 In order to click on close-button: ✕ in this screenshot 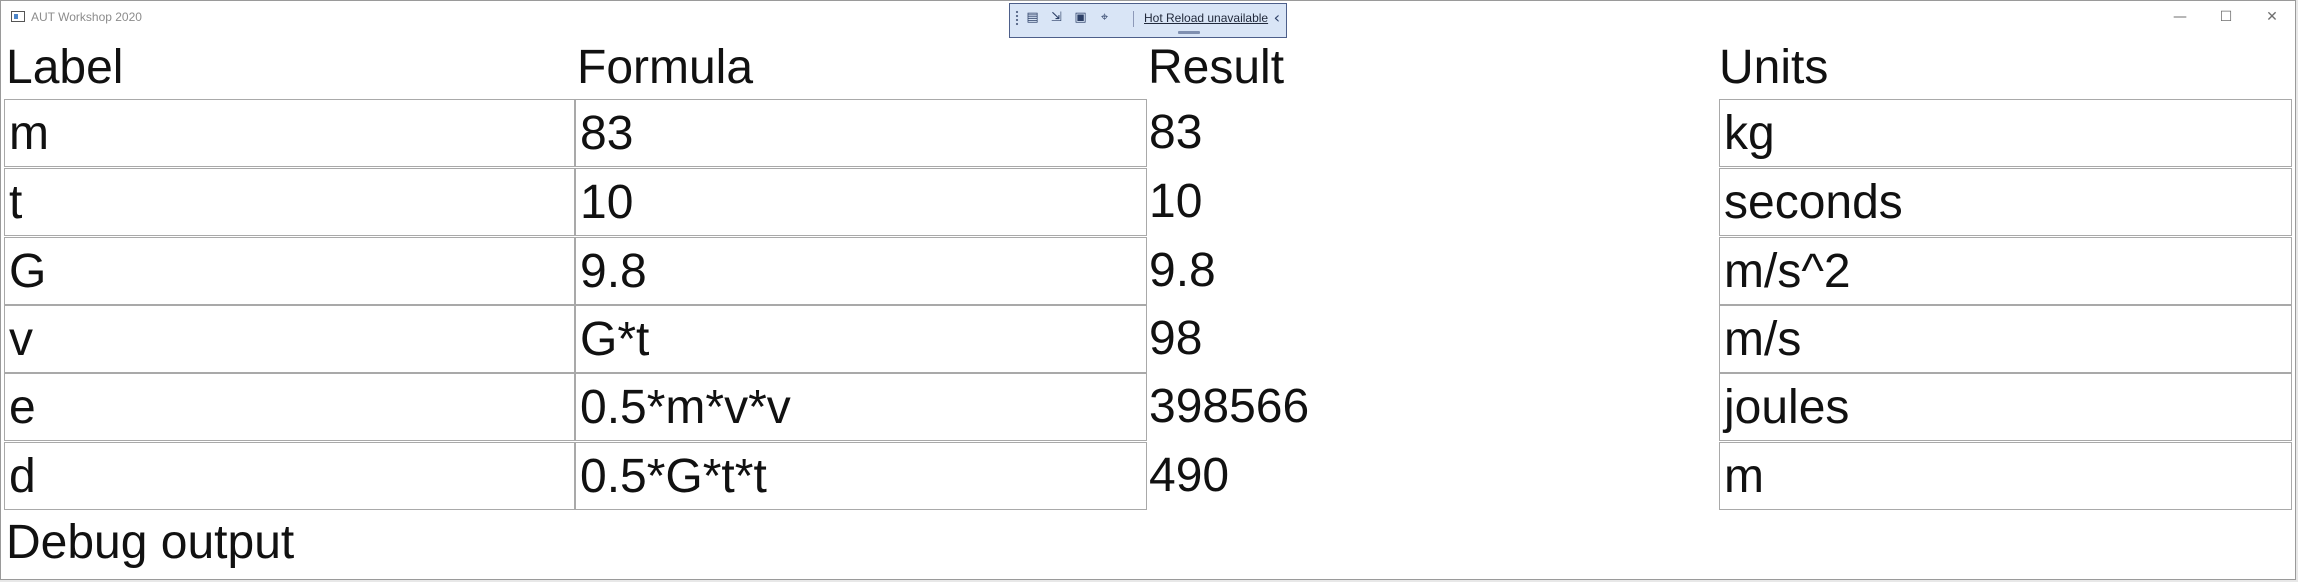, I will do `click(2272, 17)`.